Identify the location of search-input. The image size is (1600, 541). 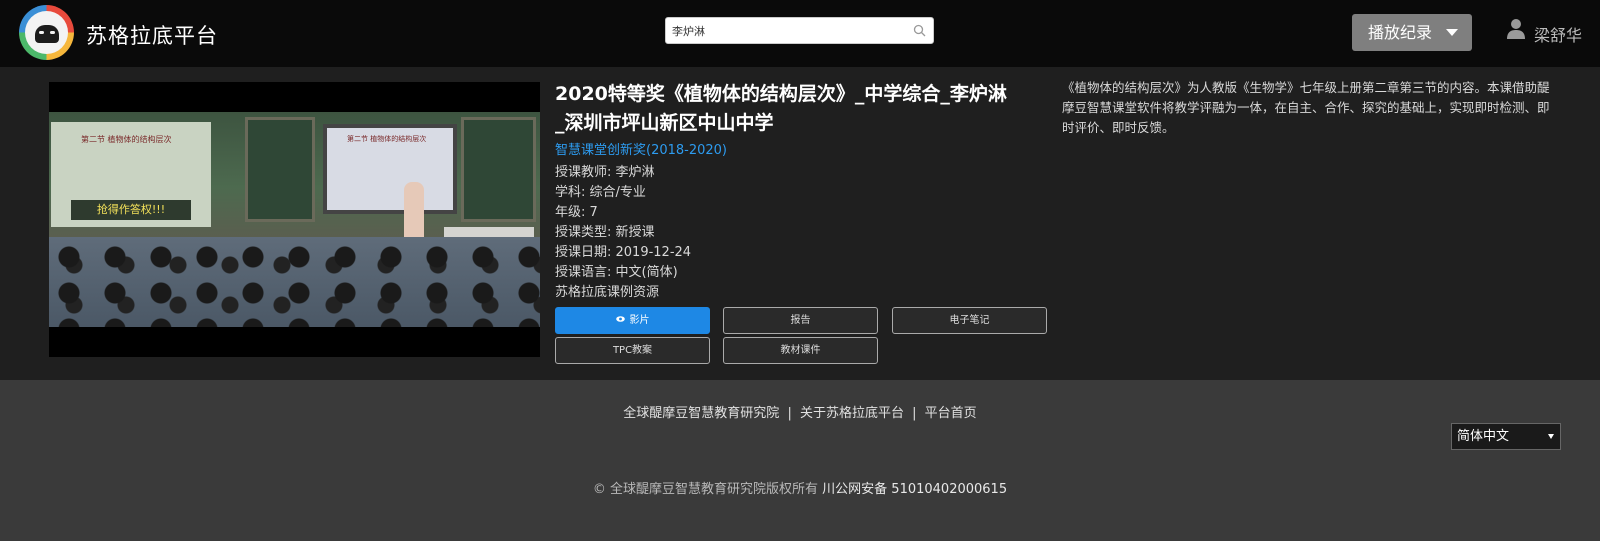
(787, 31).